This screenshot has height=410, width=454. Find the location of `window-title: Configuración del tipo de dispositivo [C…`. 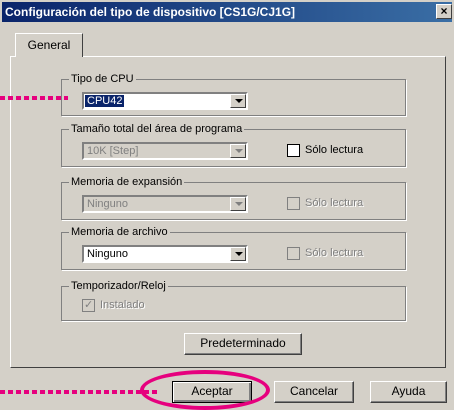

window-title: Configuración del tipo de dispositivo [C… is located at coordinates (150, 12).